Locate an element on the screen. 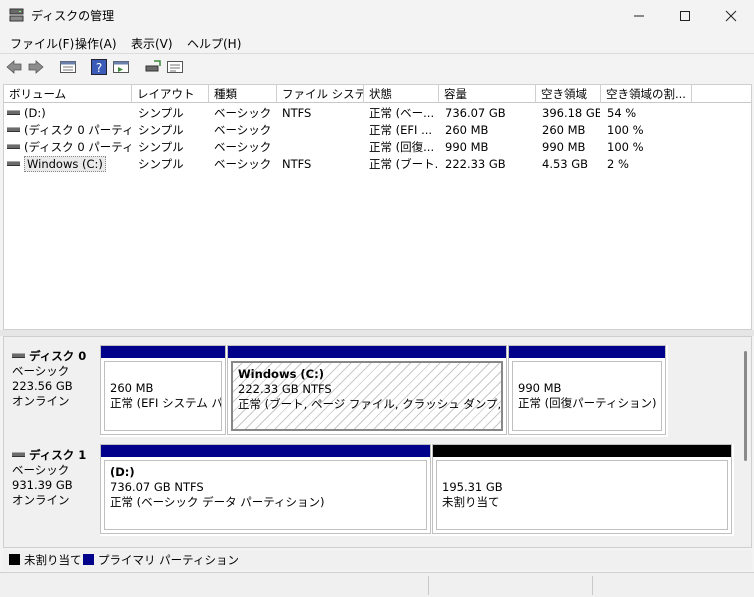 The image size is (754, 597). volume-capacity: 222.33 GB is located at coordinates (475, 164).